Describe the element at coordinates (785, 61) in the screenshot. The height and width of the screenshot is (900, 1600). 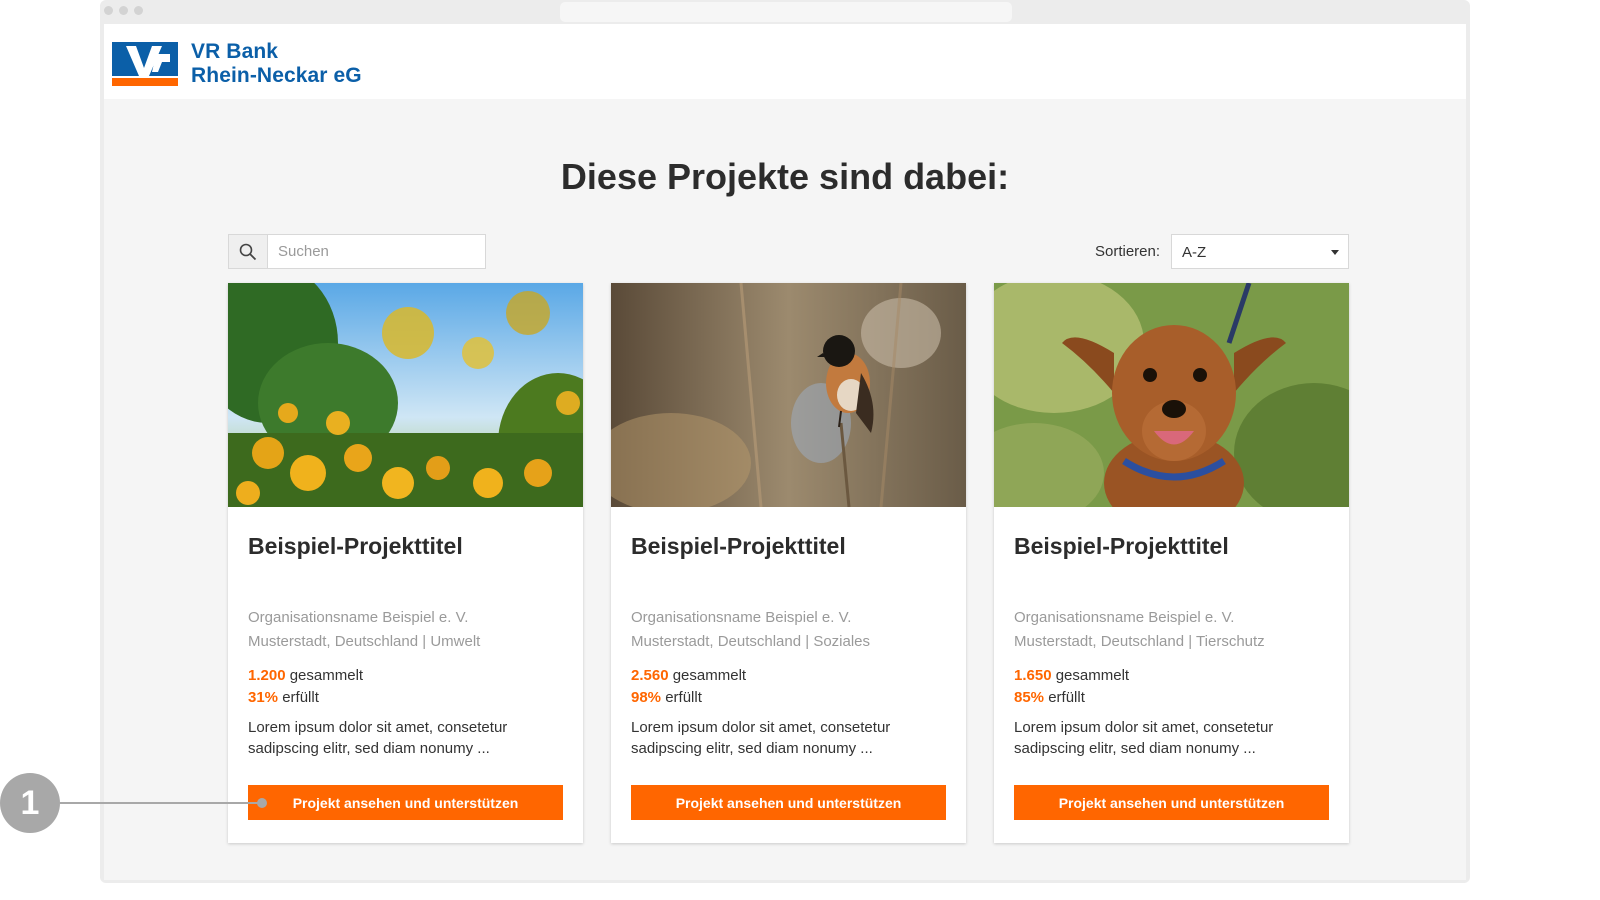
I see `site-header: VR Bank Rhein-Neckar eG` at that location.